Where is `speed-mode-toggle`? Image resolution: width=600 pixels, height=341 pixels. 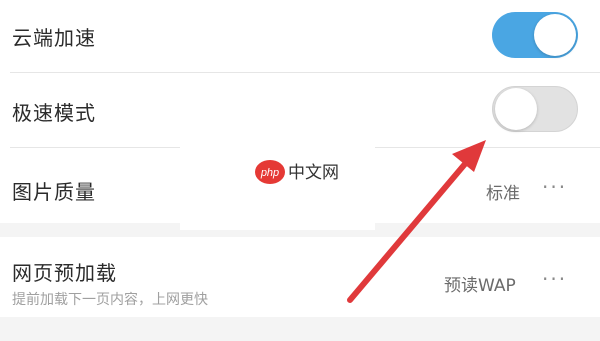
speed-mode-toggle is located at coordinates (535, 109).